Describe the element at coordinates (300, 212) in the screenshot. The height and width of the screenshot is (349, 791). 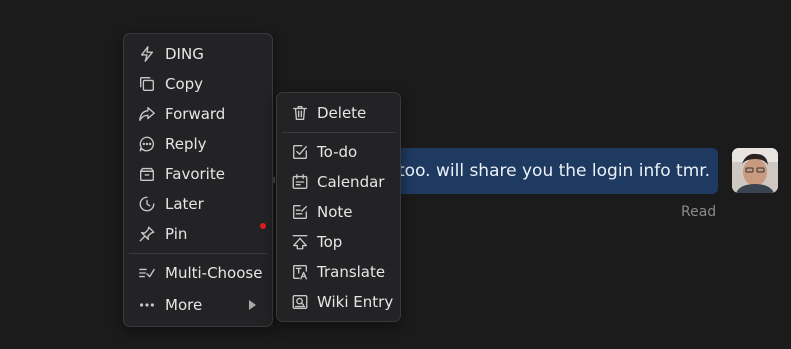
I see `note-icon` at that location.